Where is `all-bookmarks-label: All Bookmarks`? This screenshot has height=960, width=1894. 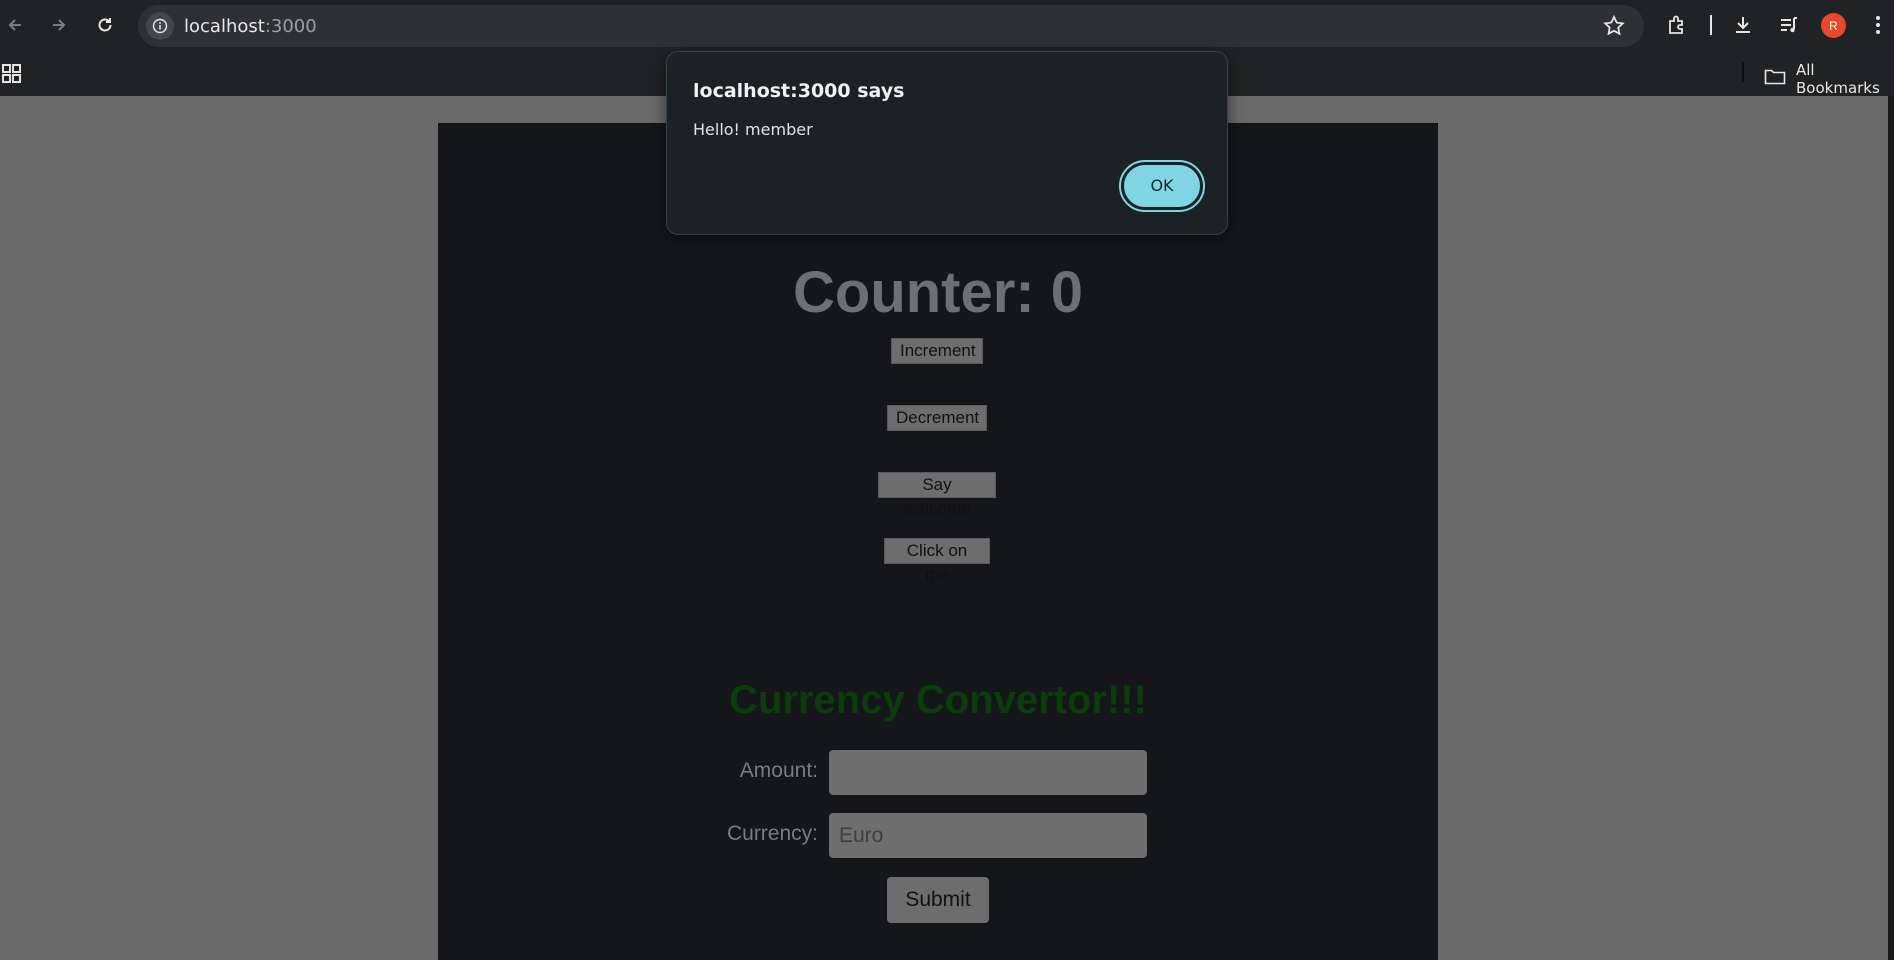
all-bookmarks-label: All Bookmarks is located at coordinates (1838, 79).